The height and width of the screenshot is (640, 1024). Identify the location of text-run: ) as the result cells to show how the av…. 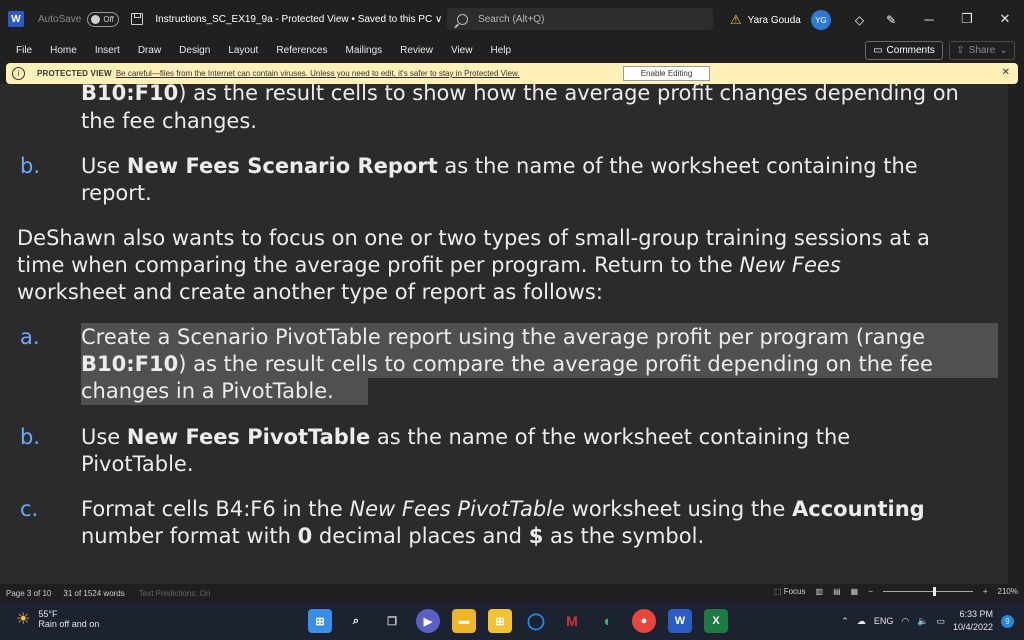
(568, 94).